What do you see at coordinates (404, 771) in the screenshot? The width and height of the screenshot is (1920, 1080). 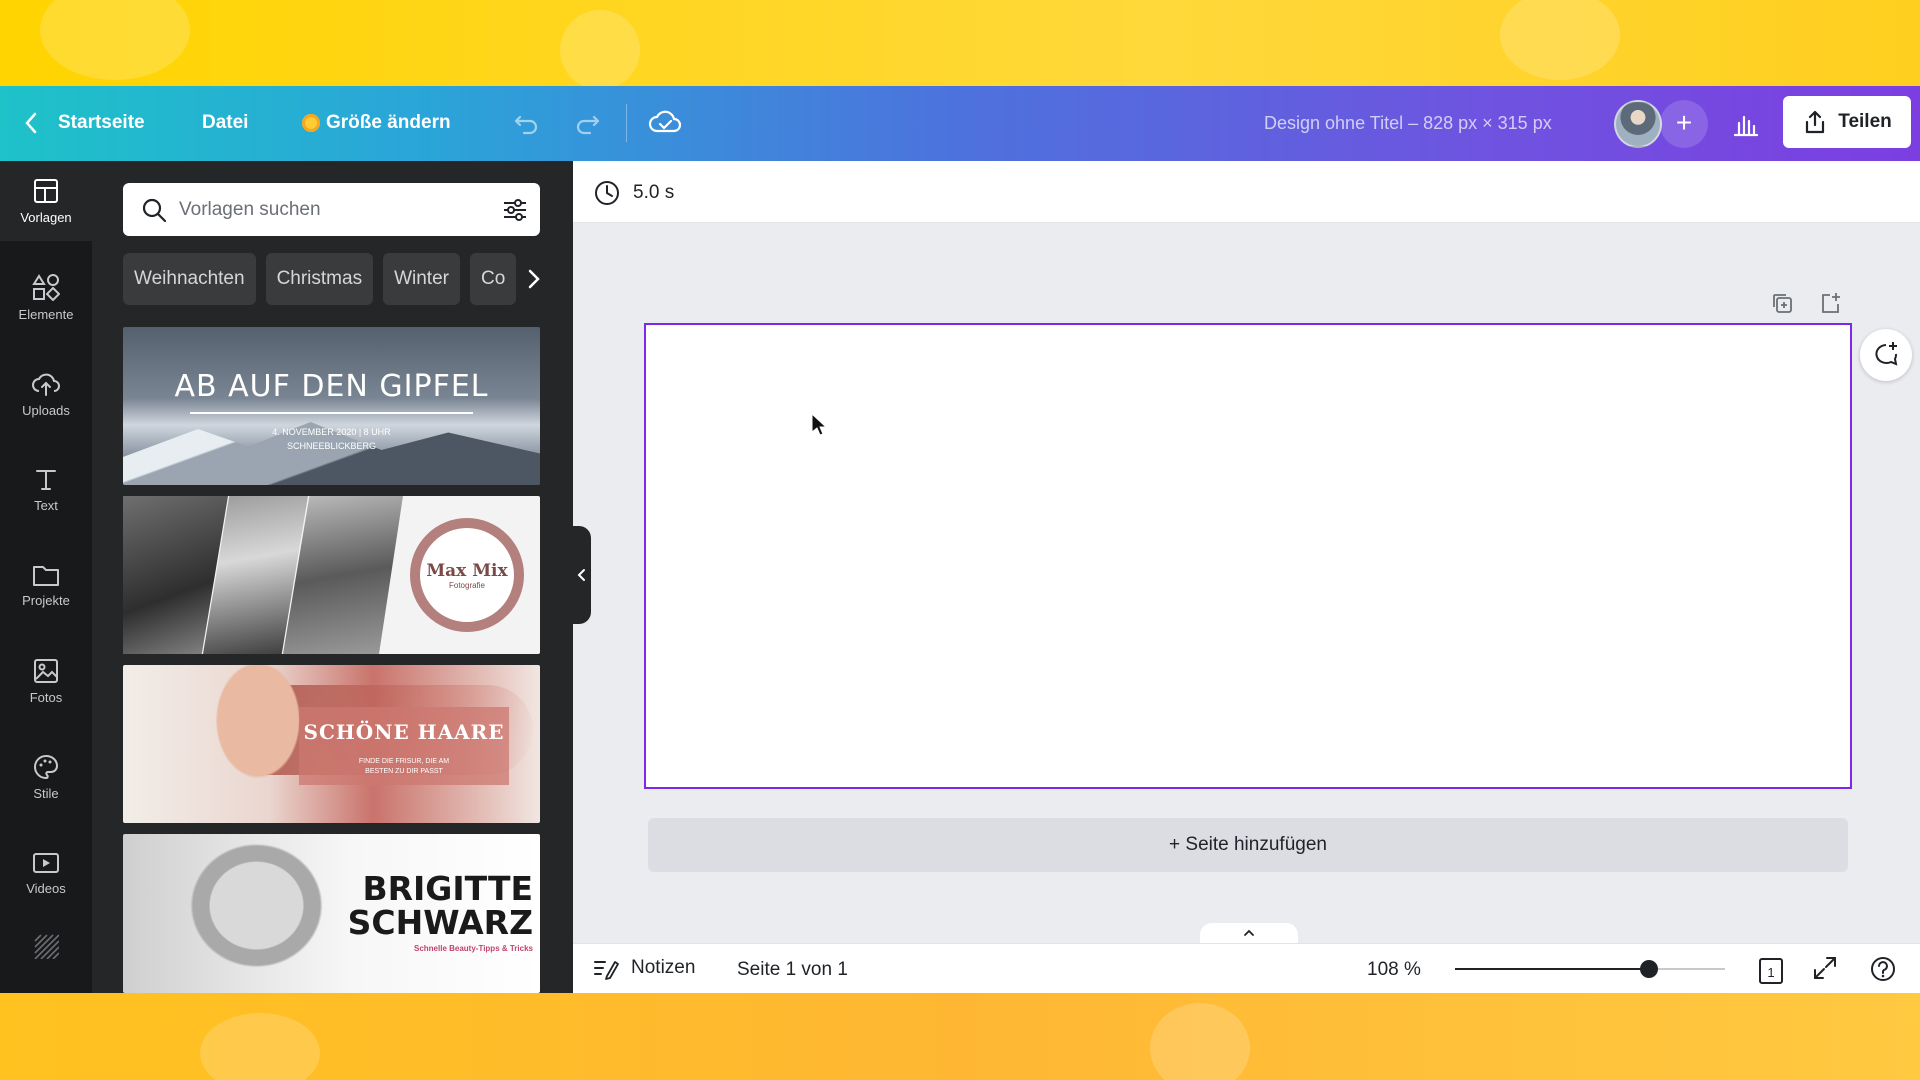 I see `template-subtitle-line: BESTEN ZU DIR PASST` at bounding box center [404, 771].